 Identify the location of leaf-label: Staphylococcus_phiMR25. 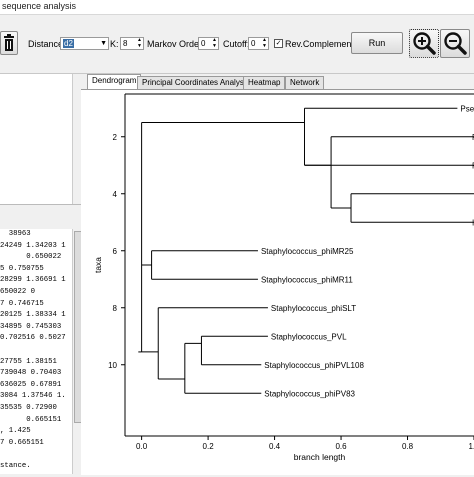
(307, 251).